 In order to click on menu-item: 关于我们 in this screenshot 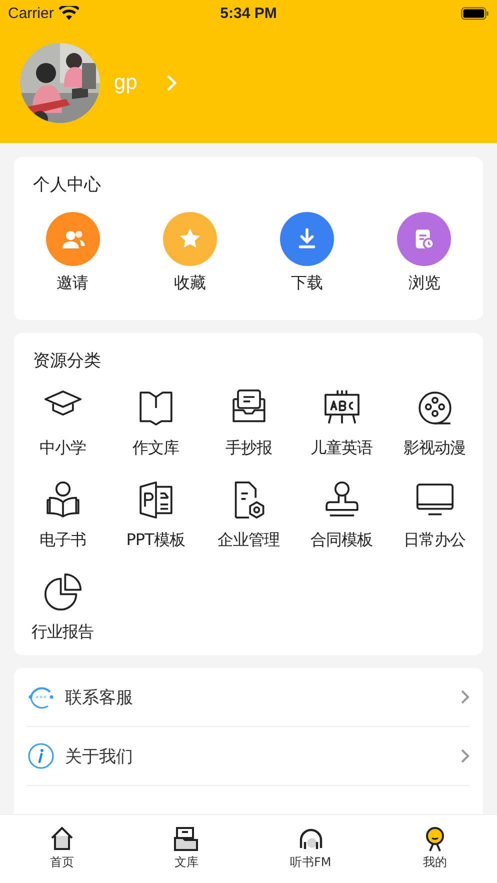, I will do `click(99, 756)`.